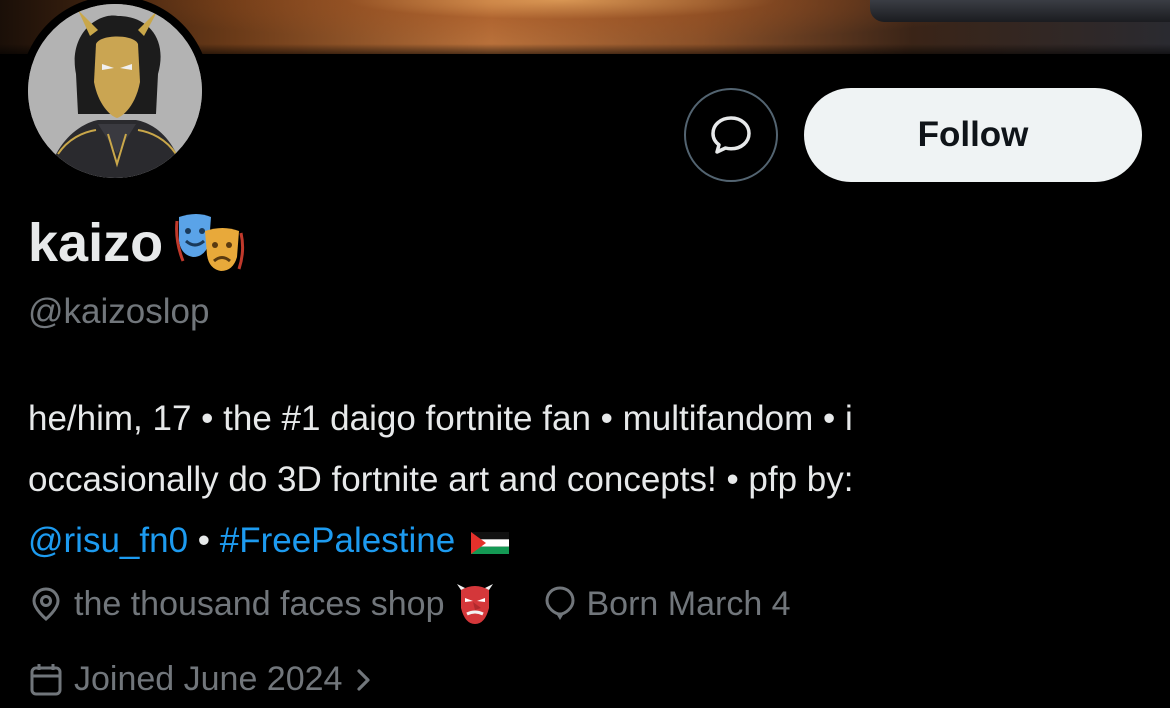 The image size is (1170, 708). Describe the element at coordinates (46, 679) in the screenshot. I see `calendar-icon` at that location.